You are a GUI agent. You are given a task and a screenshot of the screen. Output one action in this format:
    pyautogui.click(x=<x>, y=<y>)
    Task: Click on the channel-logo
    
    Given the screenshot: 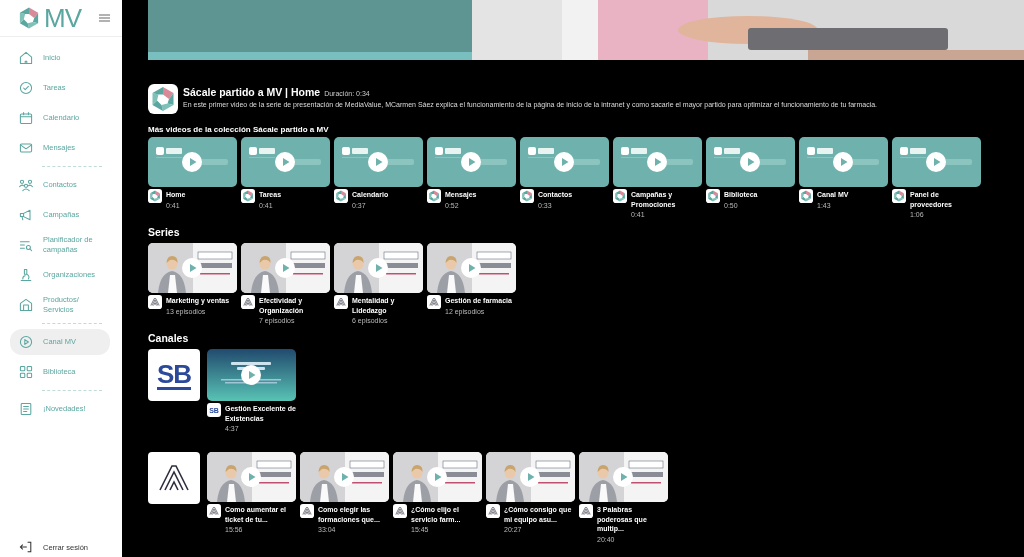 What is the action you would take?
    pyautogui.click(x=174, y=478)
    